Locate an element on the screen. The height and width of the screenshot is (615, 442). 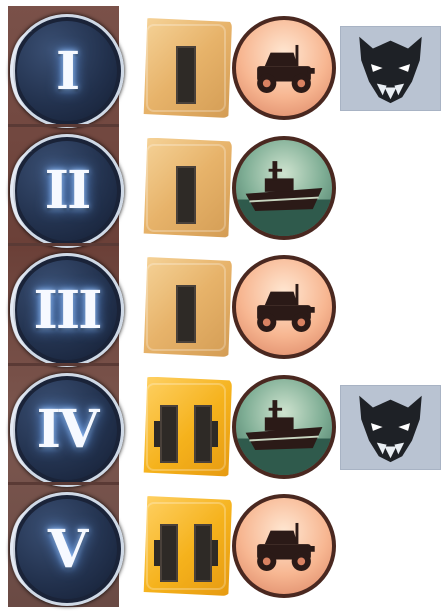
tier-numeral-medal: II is located at coordinates (67, 190).